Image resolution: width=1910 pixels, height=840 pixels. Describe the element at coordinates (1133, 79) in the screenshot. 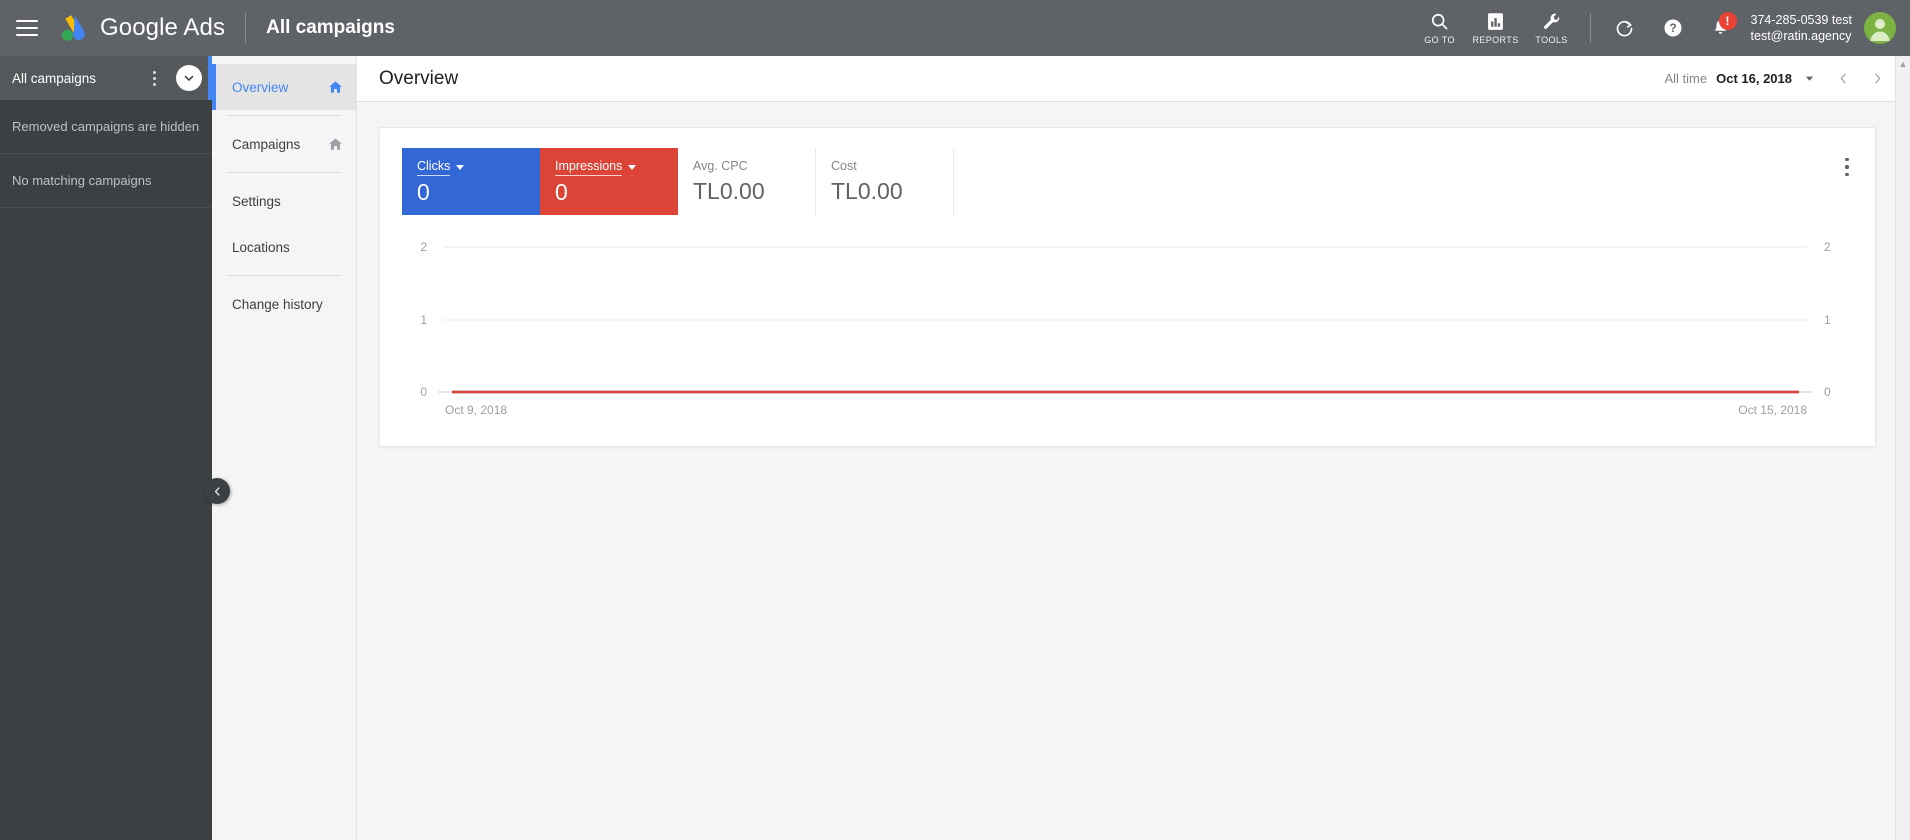

I see `main-header: Overview All time Oct 16, 2018` at that location.